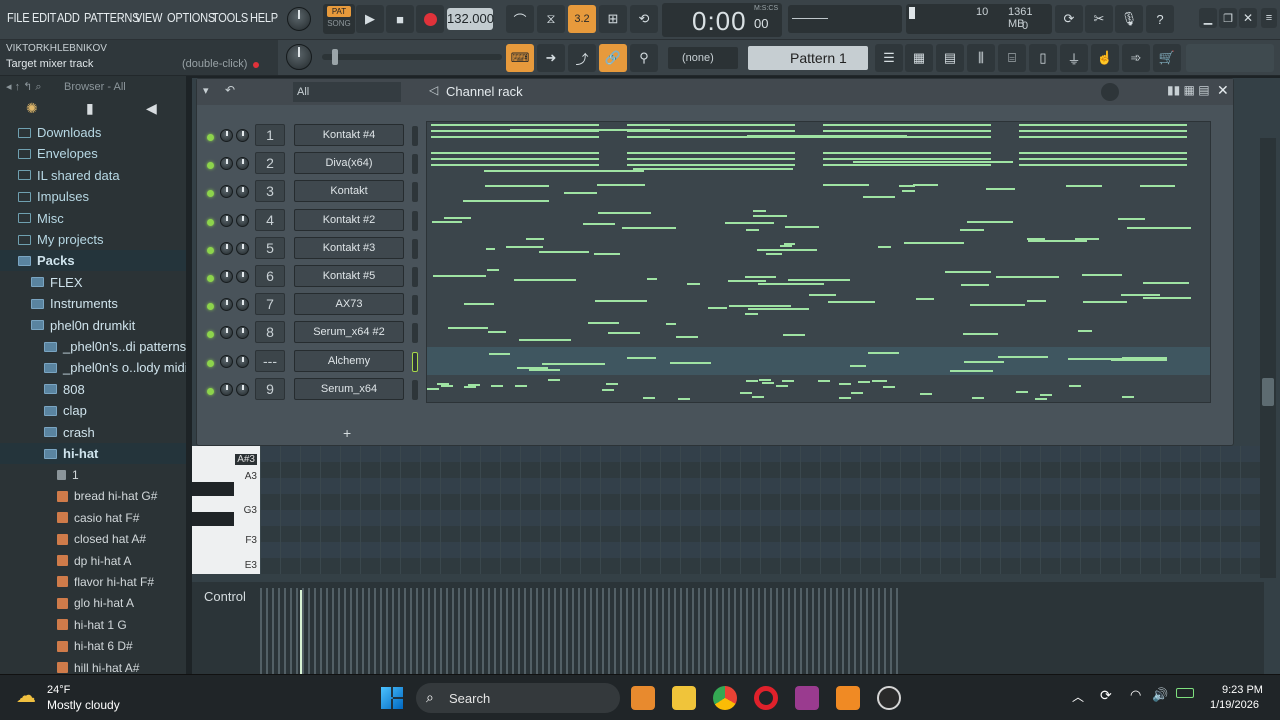  Describe the element at coordinates (213, 489) in the screenshot. I see `black-key` at that location.